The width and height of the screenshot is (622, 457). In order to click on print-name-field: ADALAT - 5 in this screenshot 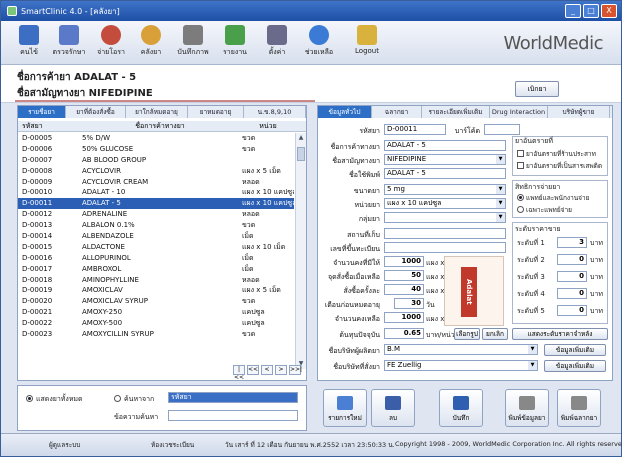, I will do `click(445, 173)`.